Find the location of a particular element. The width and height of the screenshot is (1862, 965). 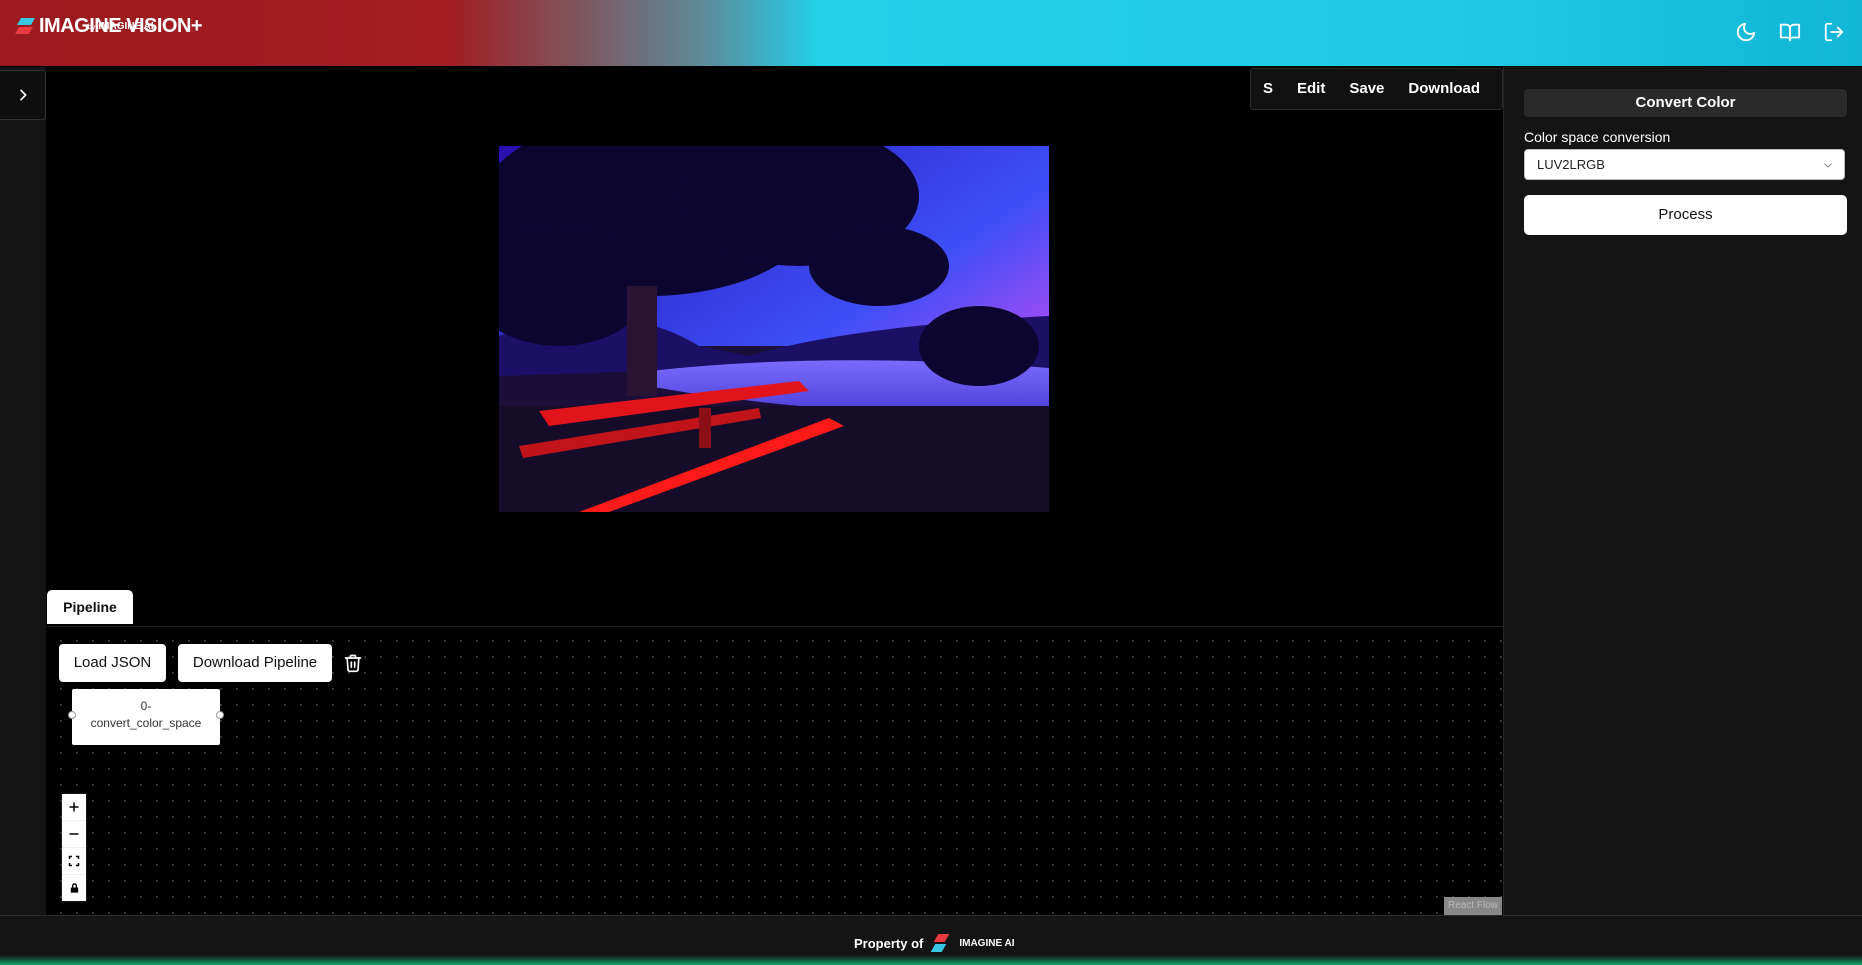

fit-view-icon is located at coordinates (74, 861).